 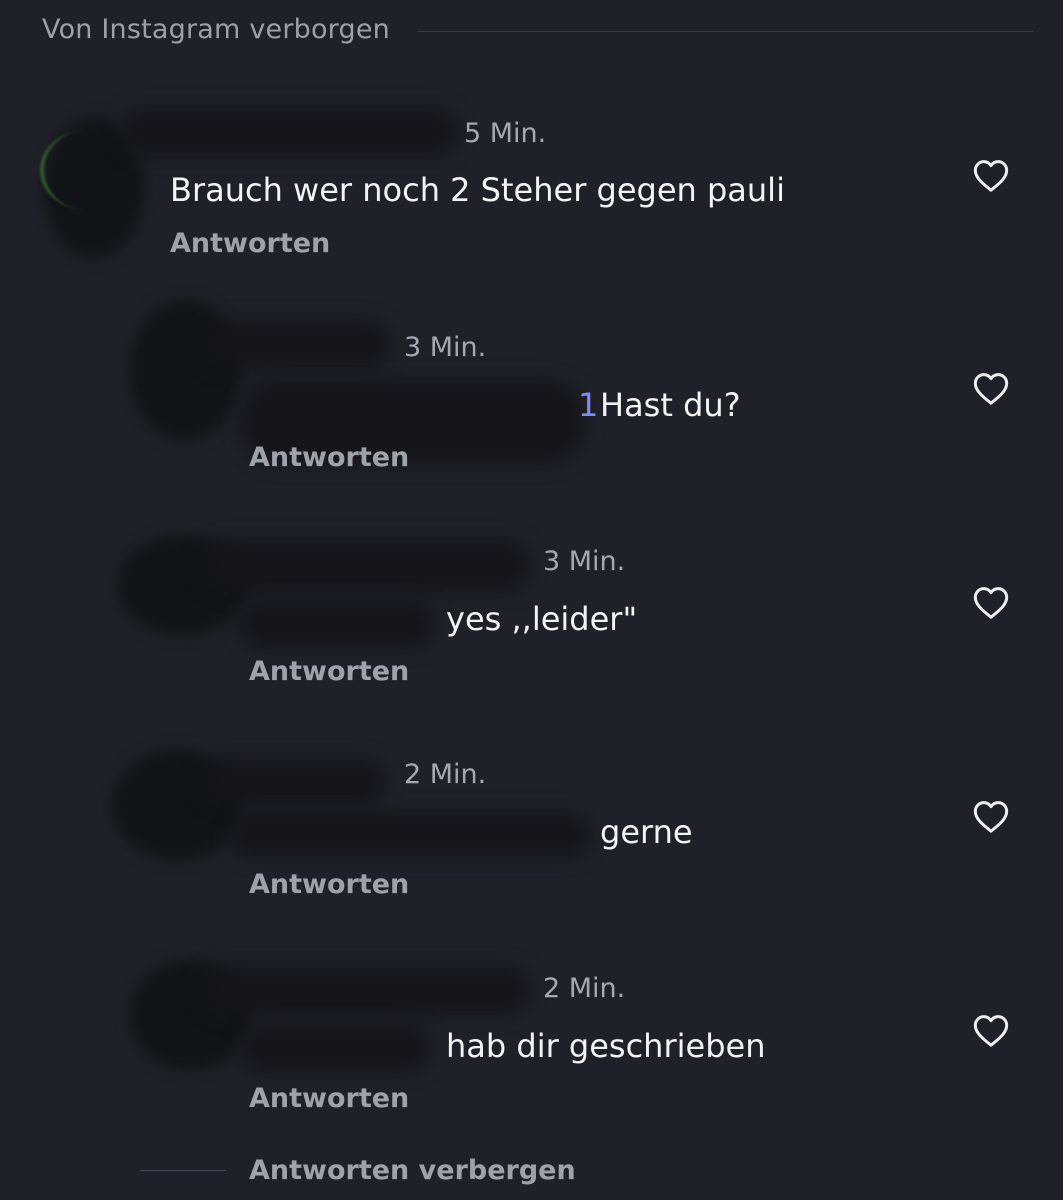 I want to click on comment-text: gerne, so click(x=646, y=832).